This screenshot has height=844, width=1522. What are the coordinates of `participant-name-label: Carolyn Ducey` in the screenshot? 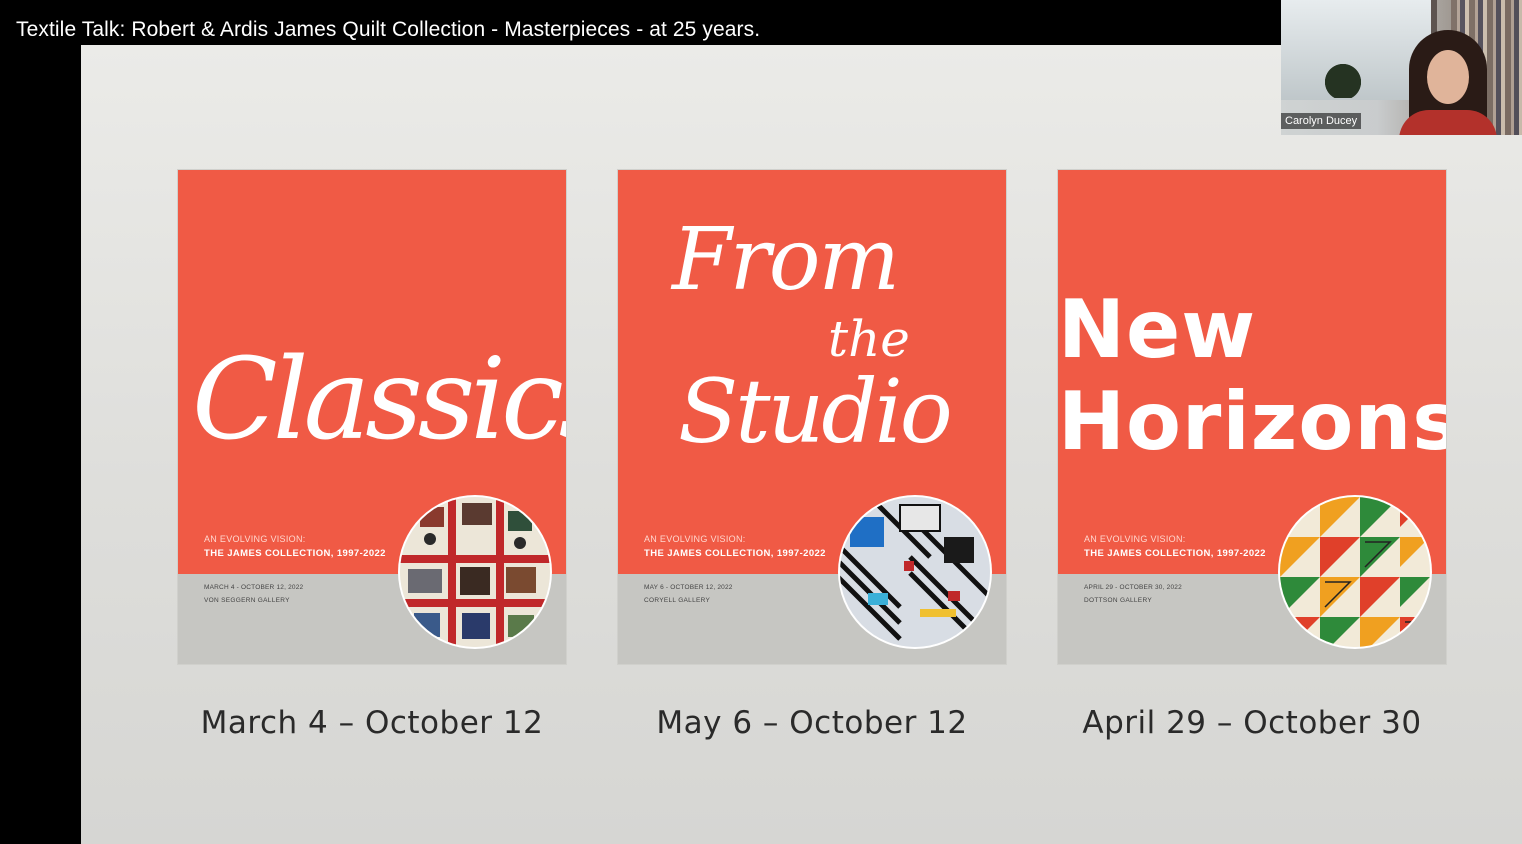 It's located at (1321, 121).